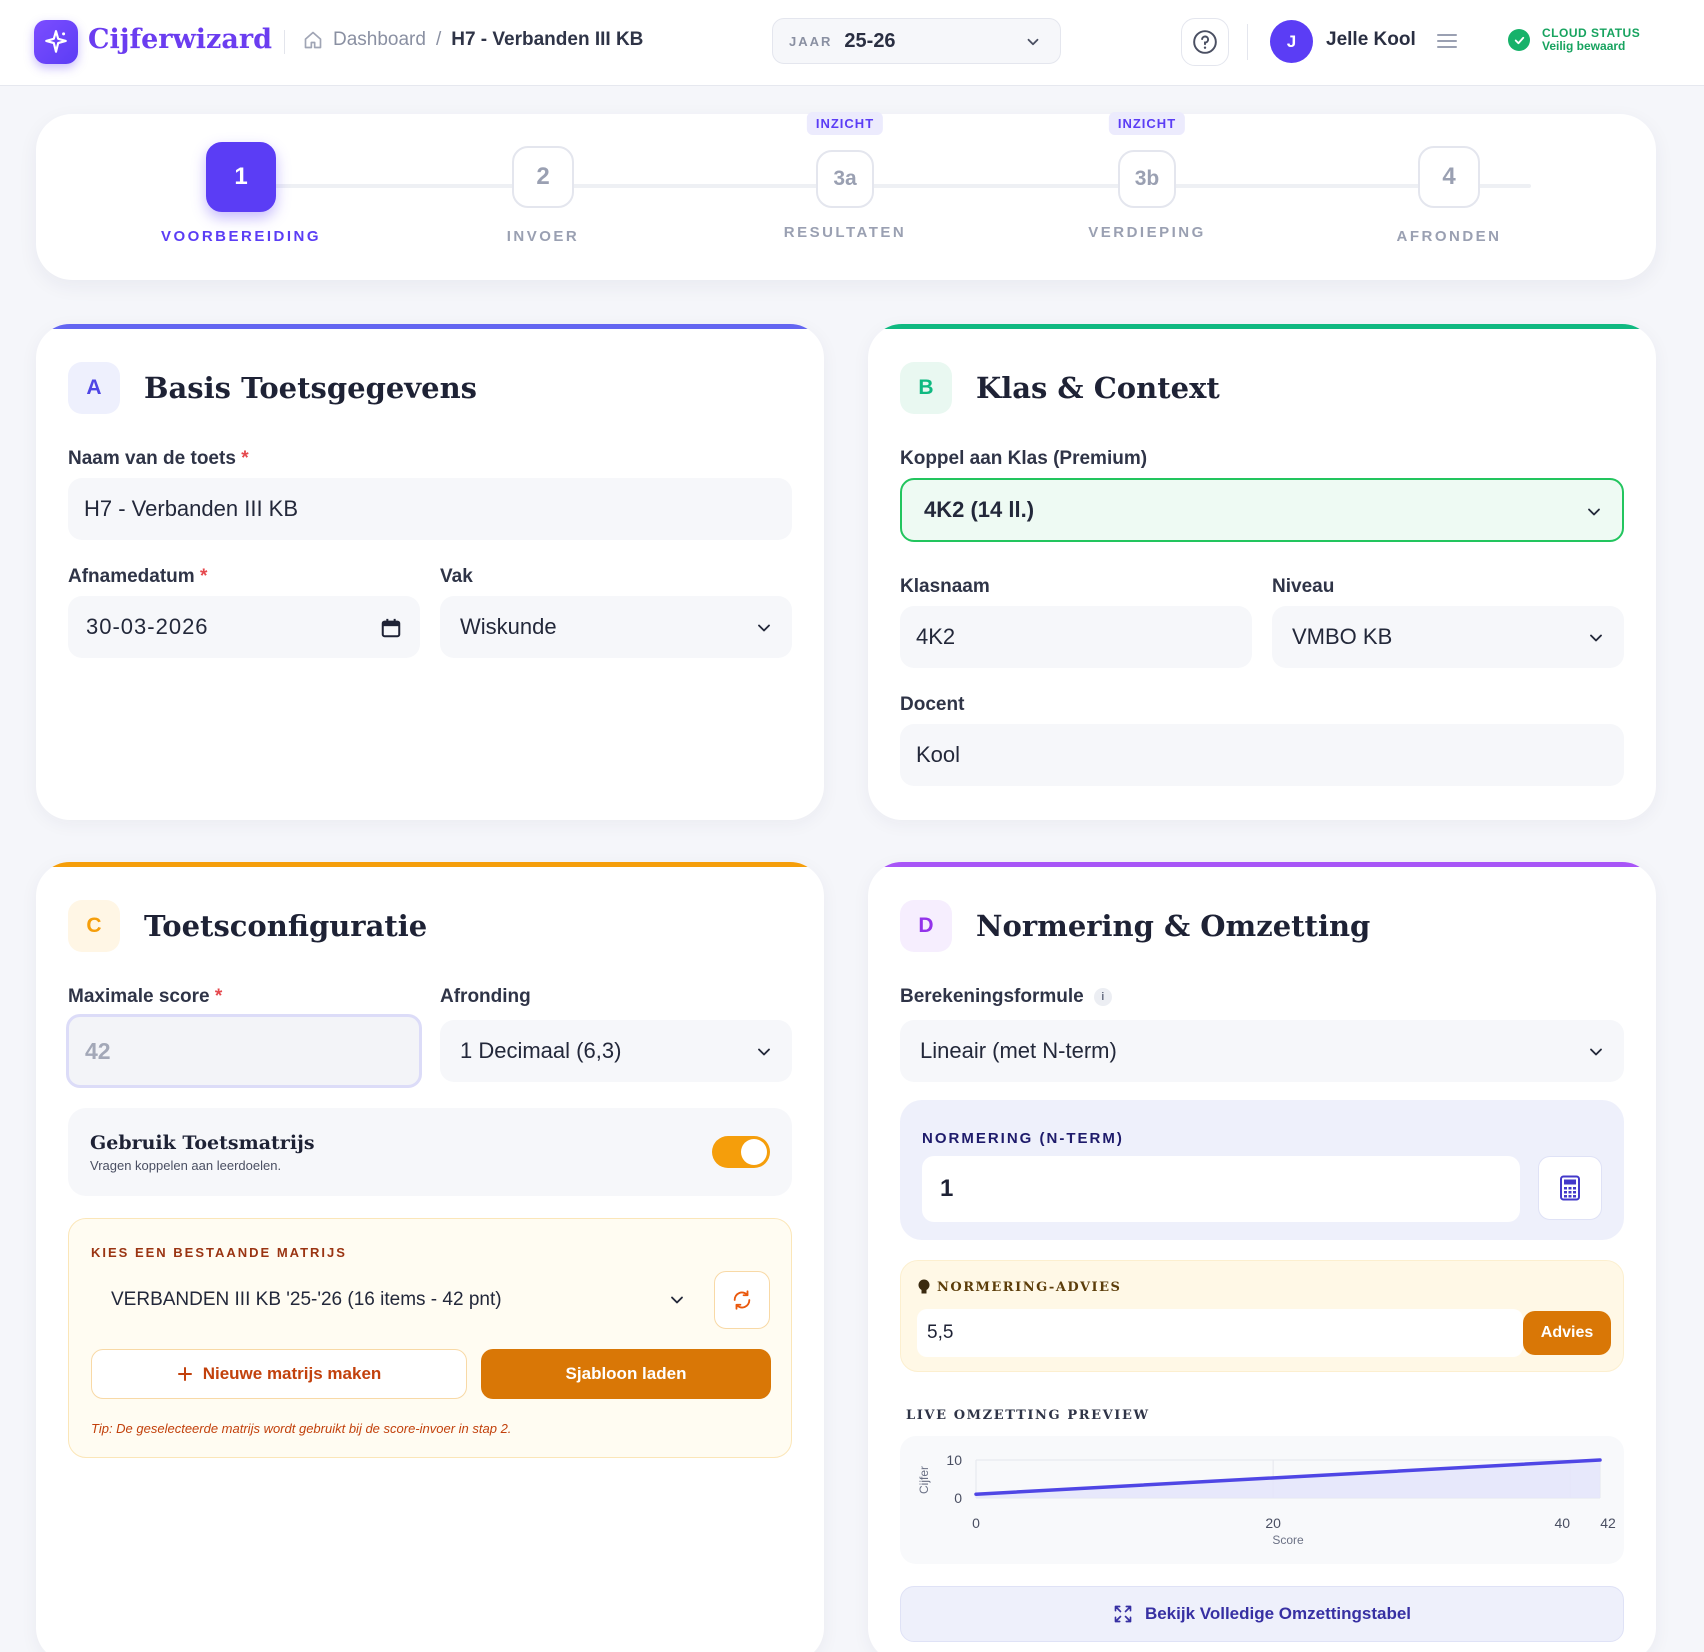  What do you see at coordinates (1147, 232) in the screenshot?
I see `step-label: VERDIEPING` at bounding box center [1147, 232].